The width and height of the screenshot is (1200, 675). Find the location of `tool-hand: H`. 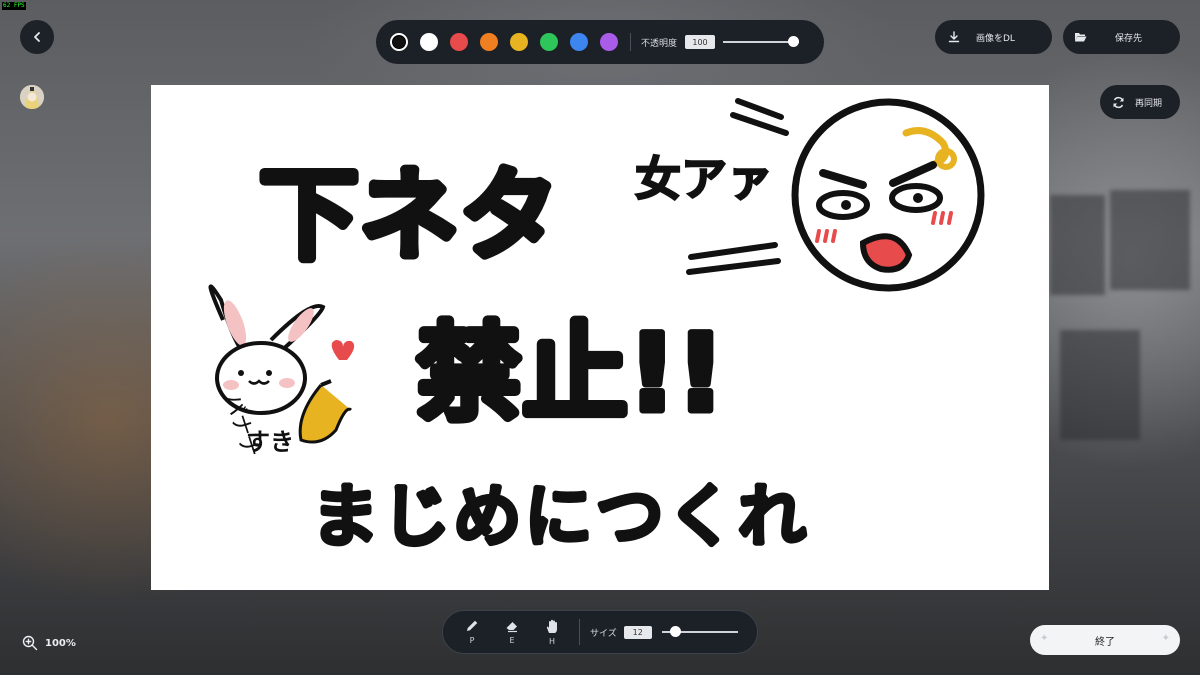

tool-hand: H is located at coordinates (552, 632).